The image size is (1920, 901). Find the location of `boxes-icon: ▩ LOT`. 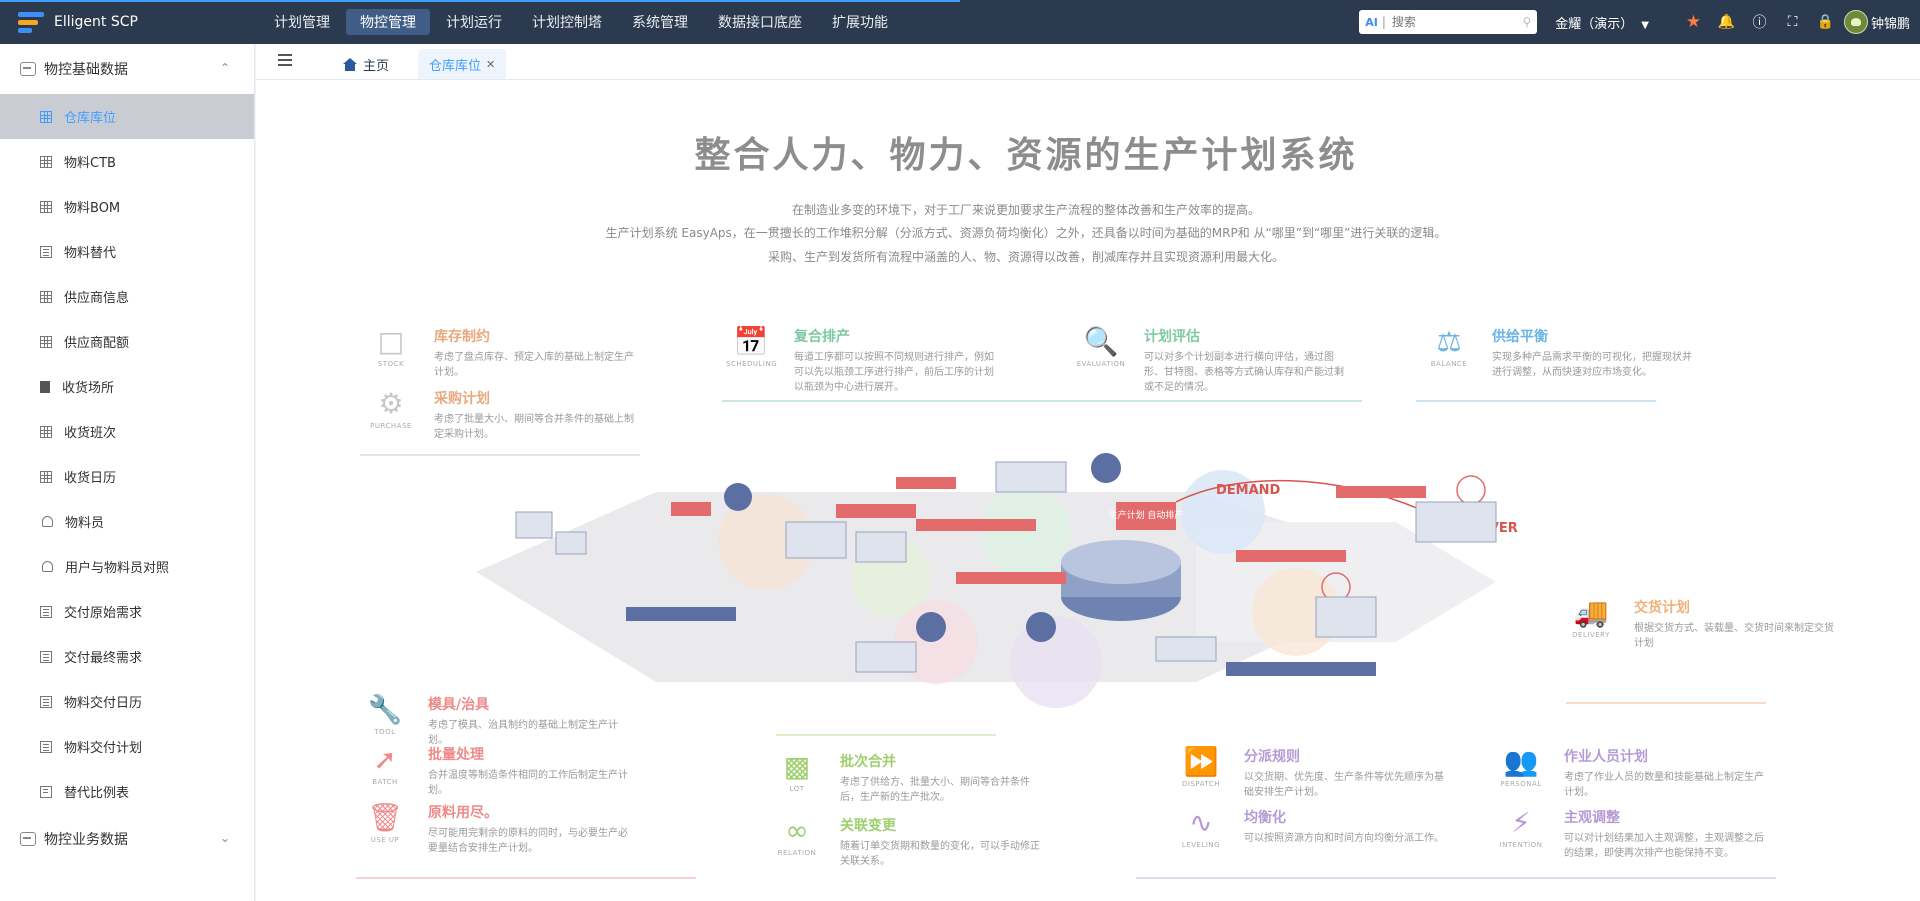

boxes-icon: ▩ LOT is located at coordinates (797, 772).